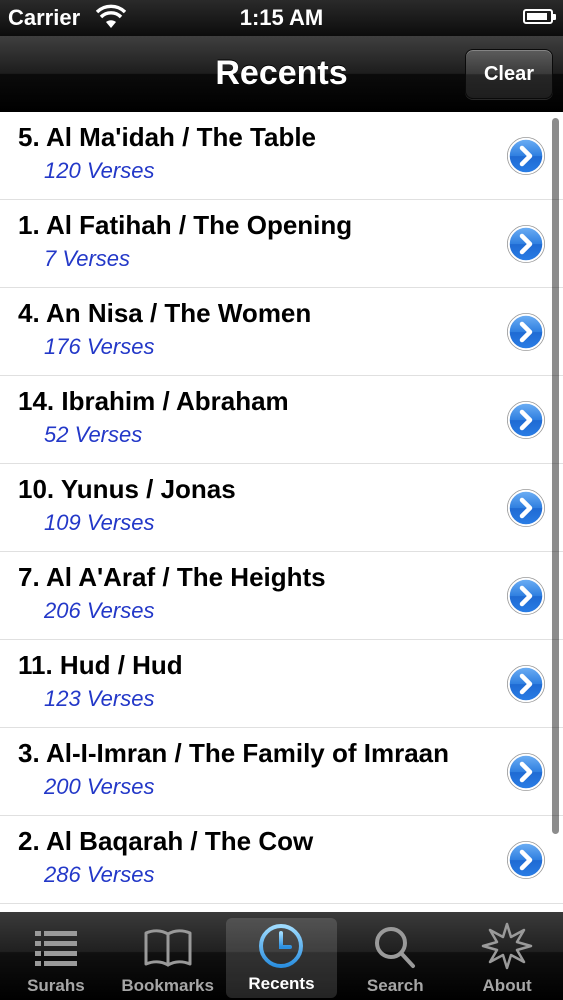 The height and width of the screenshot is (1000, 563). I want to click on surah-row: 2. Al Baqarah / The Cow 286 Verses, so click(281, 860).